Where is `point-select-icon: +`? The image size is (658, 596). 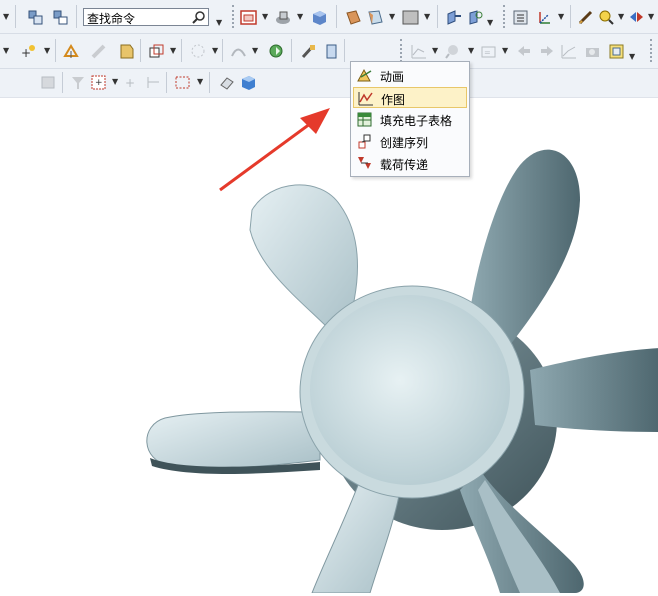
point-select-icon: + is located at coordinates (130, 83).